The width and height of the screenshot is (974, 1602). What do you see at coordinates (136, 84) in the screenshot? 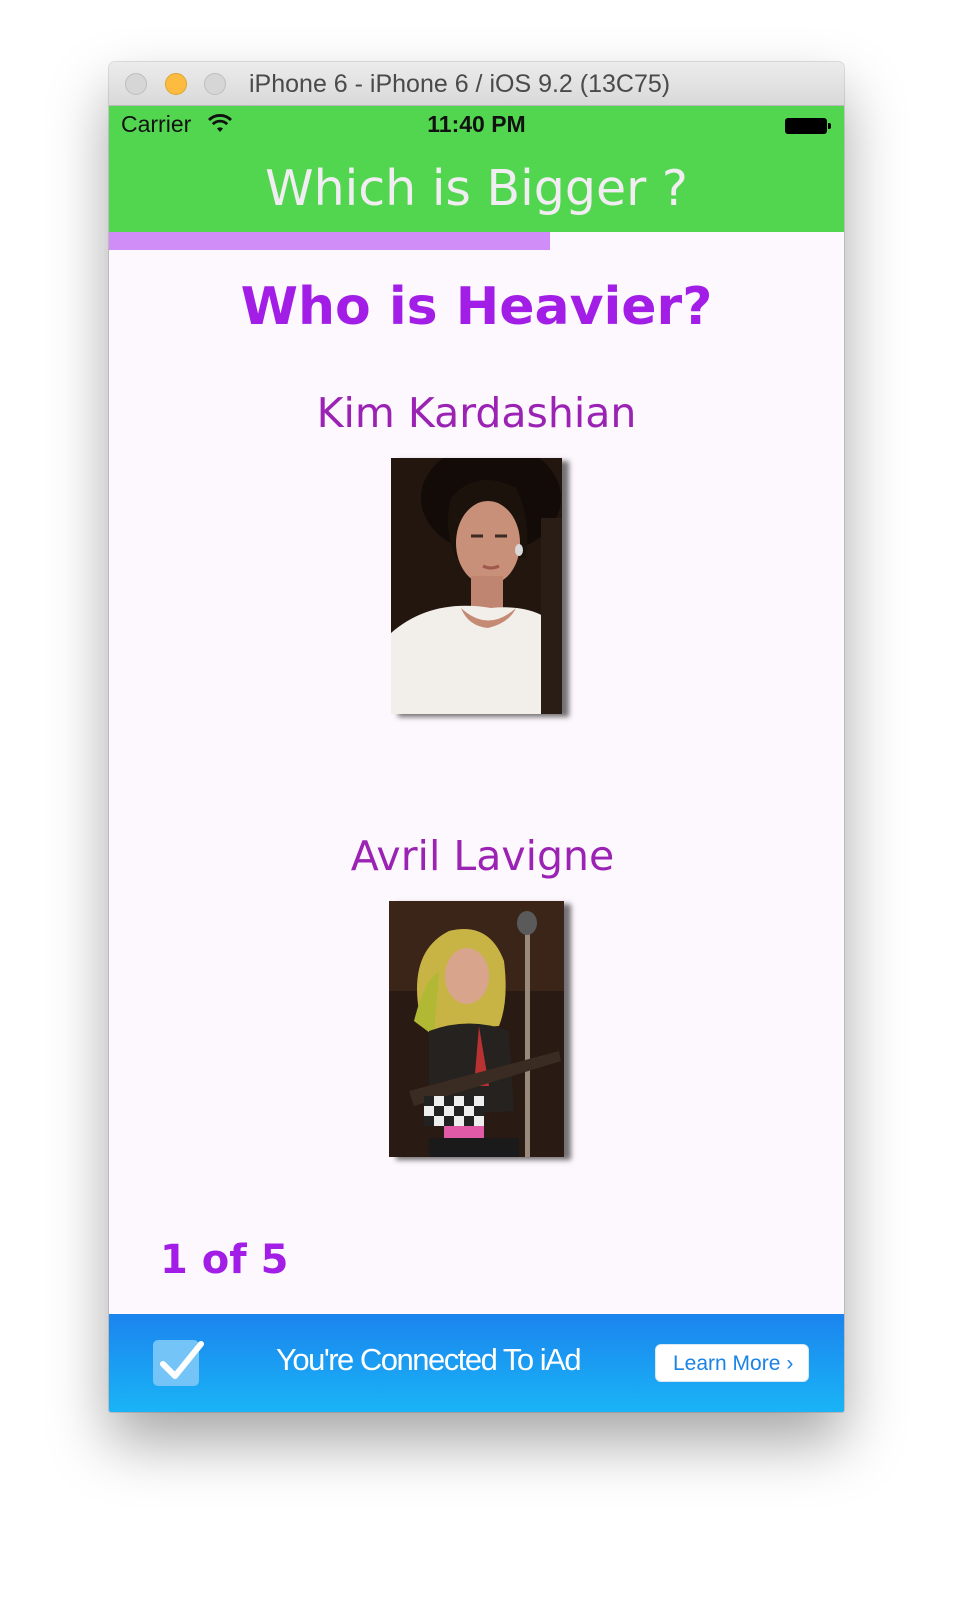
I see `close-window-button` at bounding box center [136, 84].